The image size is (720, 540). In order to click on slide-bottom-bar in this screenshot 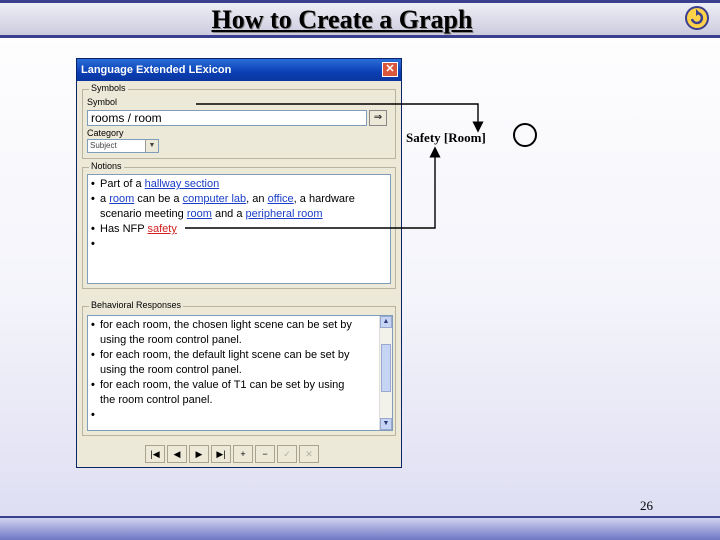, I will do `click(360, 528)`.